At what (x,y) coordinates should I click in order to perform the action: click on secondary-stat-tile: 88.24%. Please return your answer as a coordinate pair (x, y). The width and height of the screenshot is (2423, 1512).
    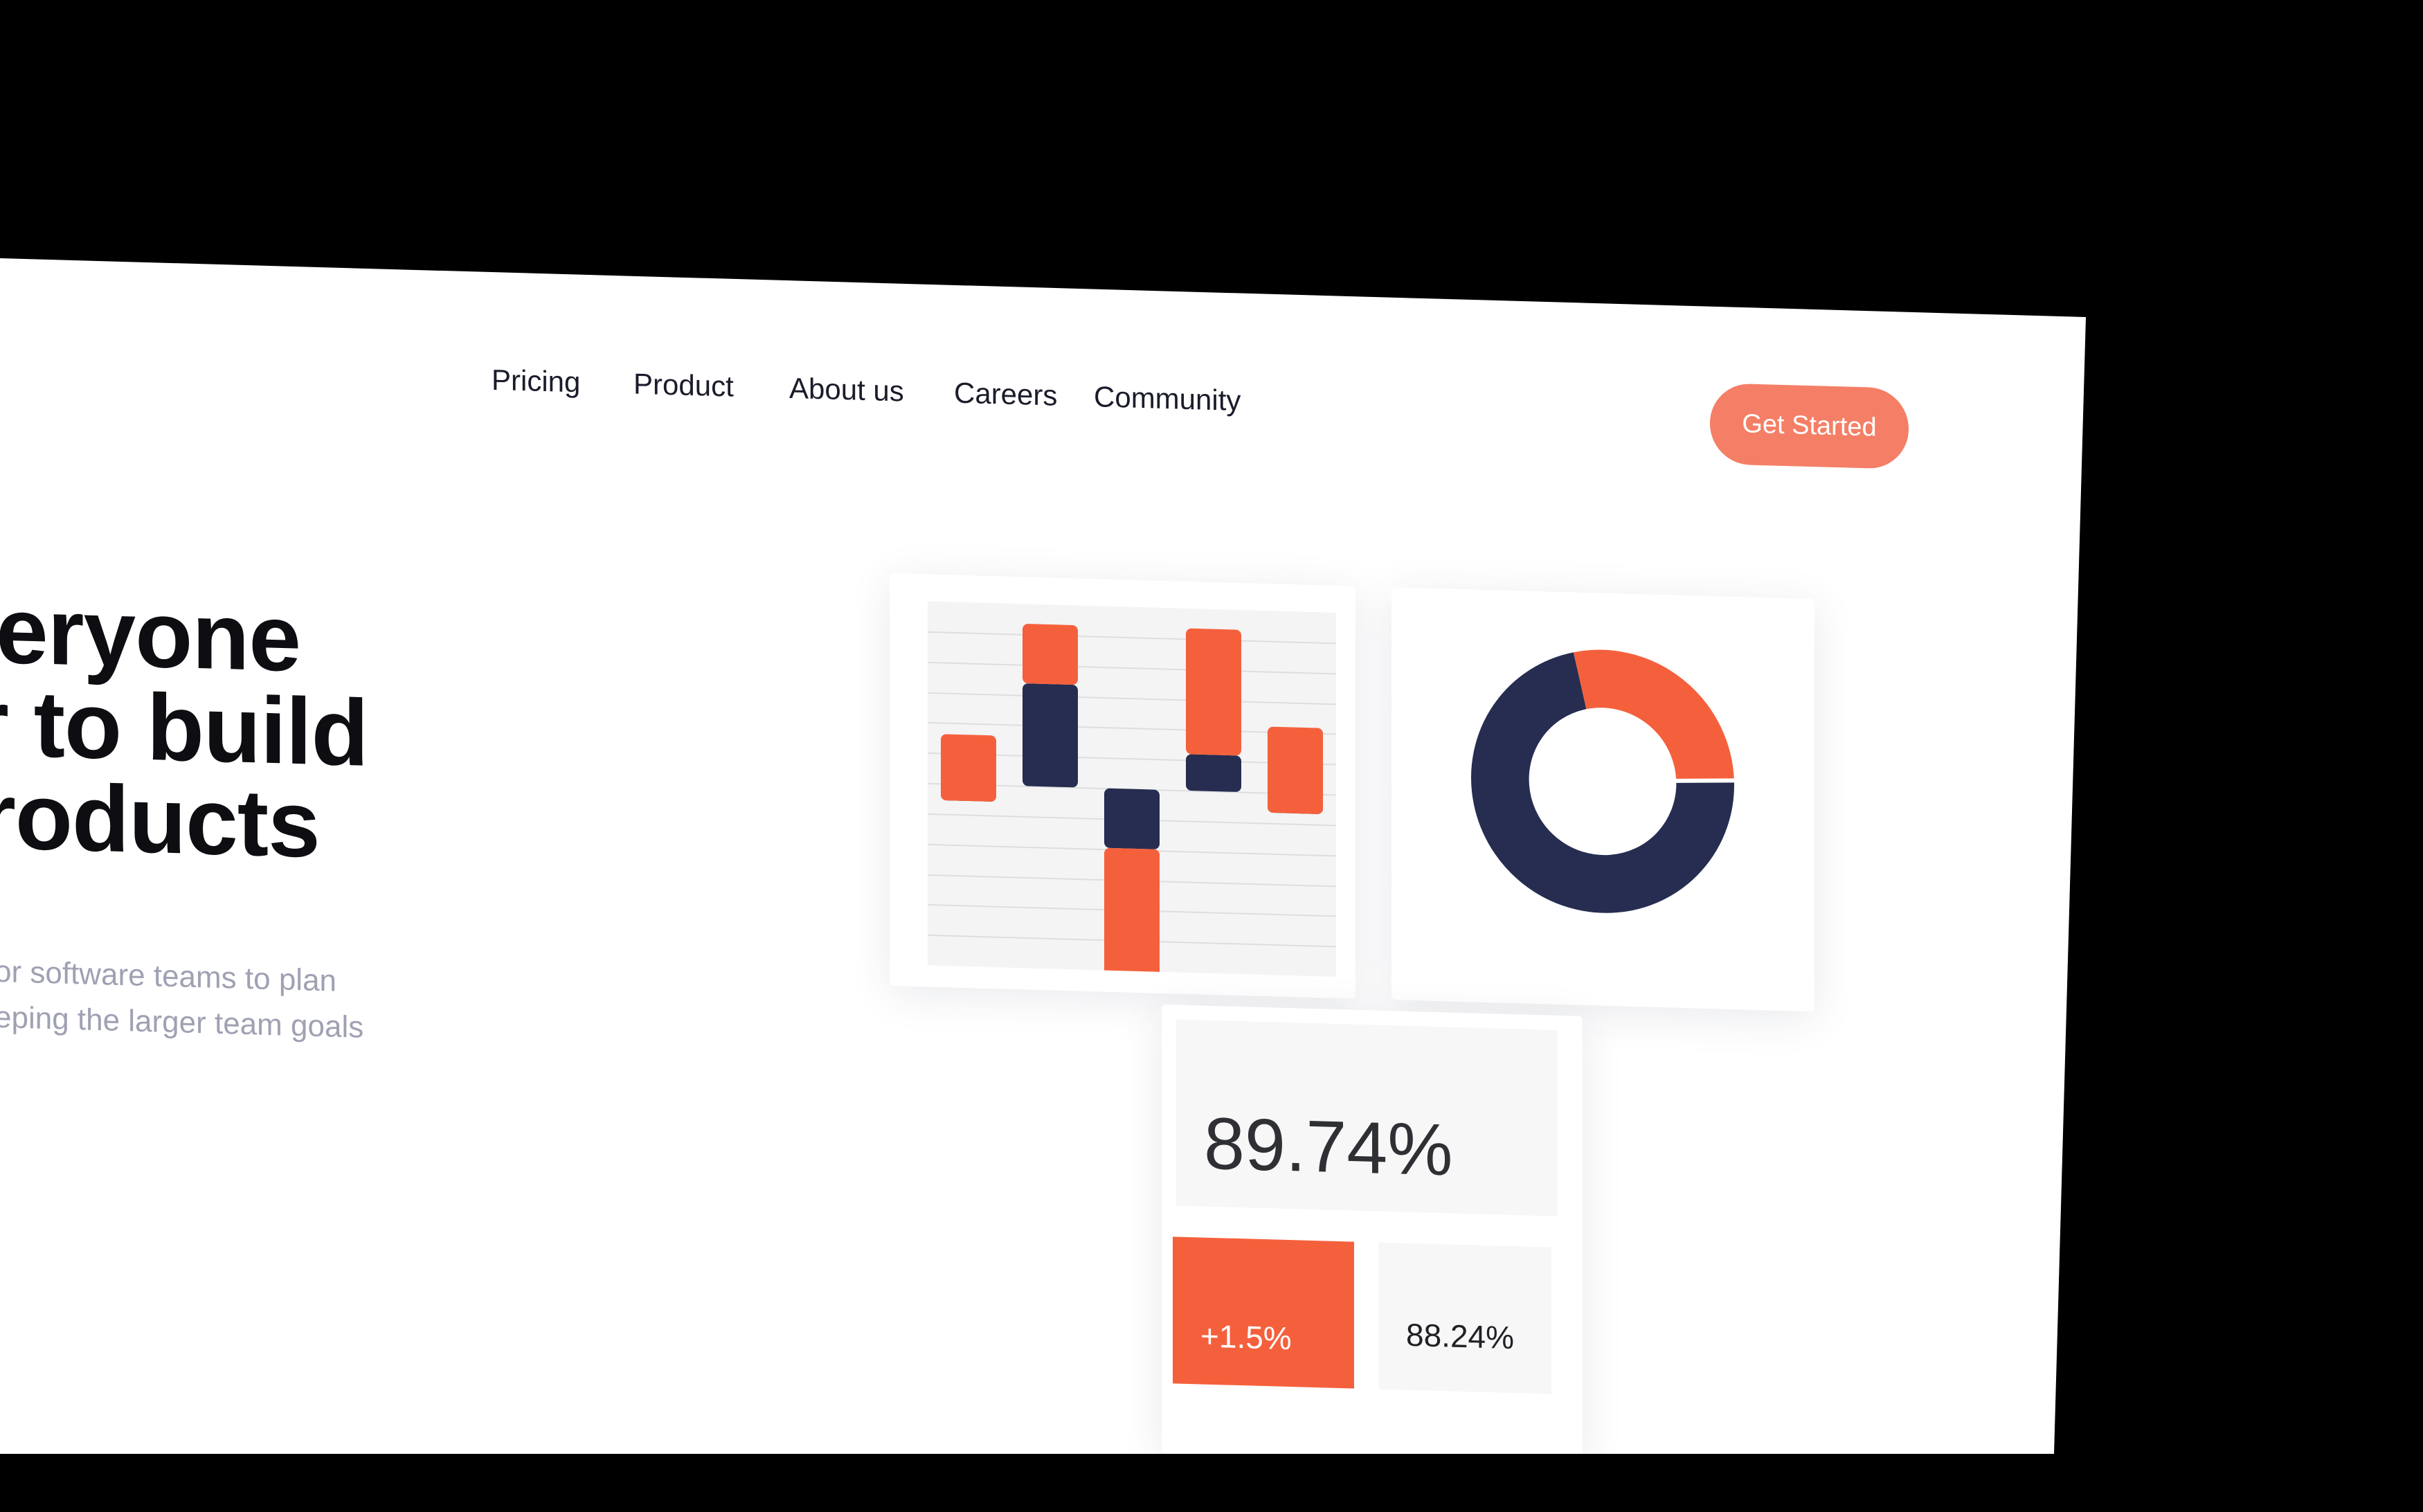
    Looking at the image, I should click on (1464, 1318).